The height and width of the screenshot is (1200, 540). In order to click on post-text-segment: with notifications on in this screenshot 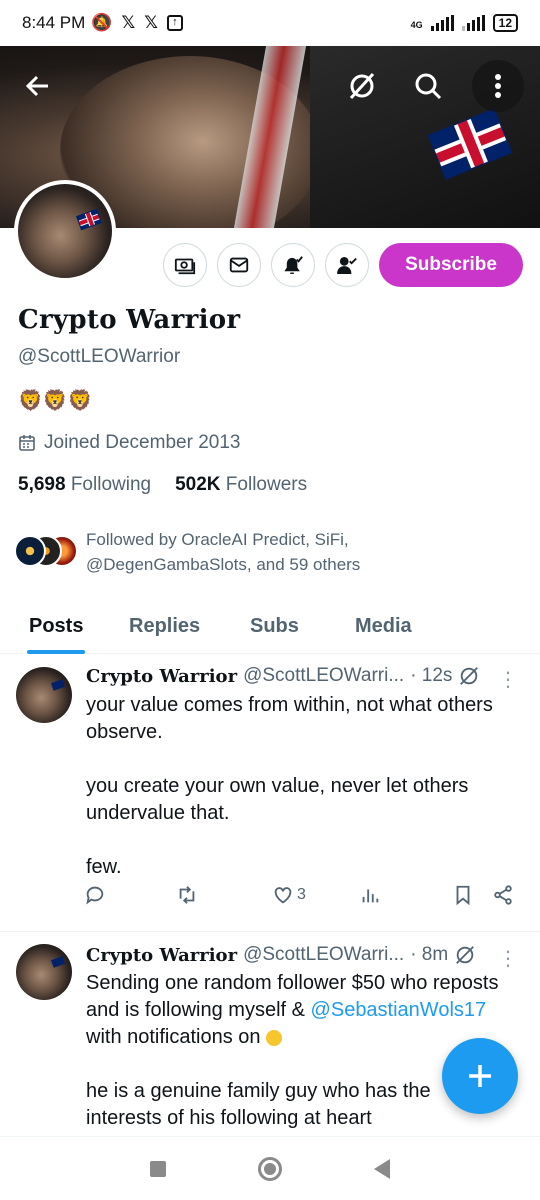, I will do `click(173, 1037)`.